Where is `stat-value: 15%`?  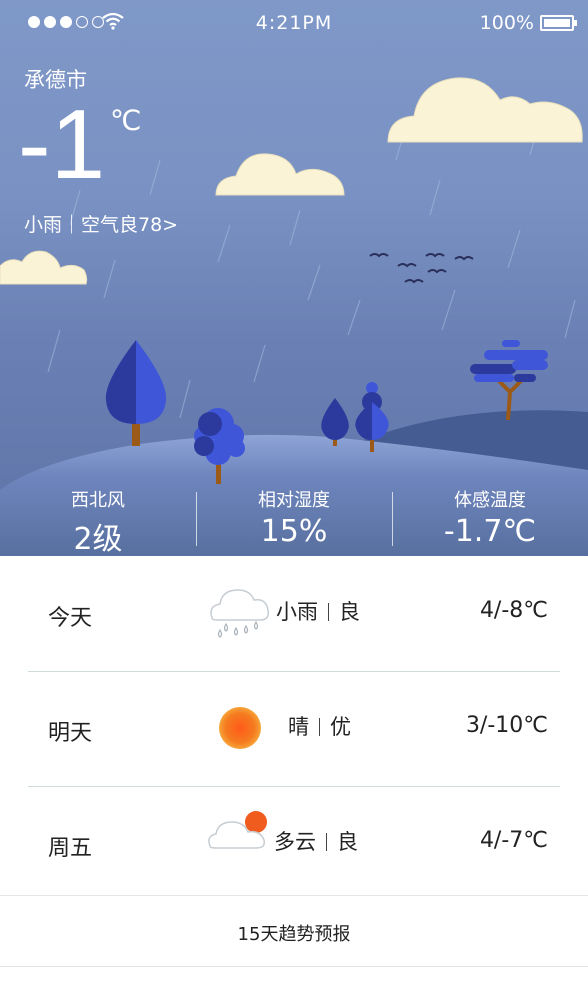
stat-value: 15% is located at coordinates (294, 531).